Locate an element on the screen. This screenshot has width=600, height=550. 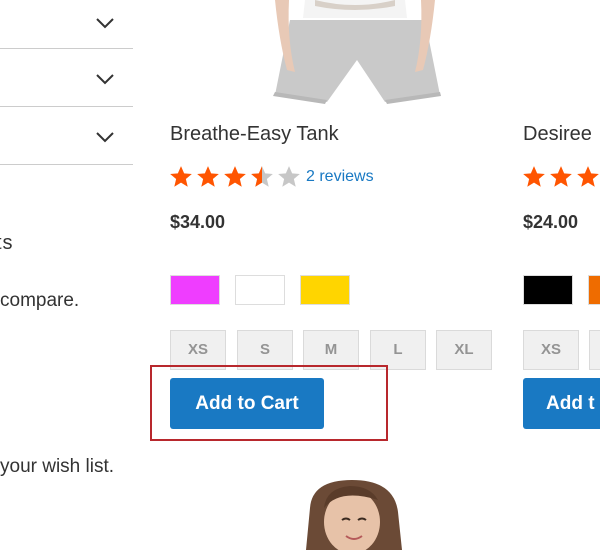
size-option-partial is located at coordinates (594, 350).